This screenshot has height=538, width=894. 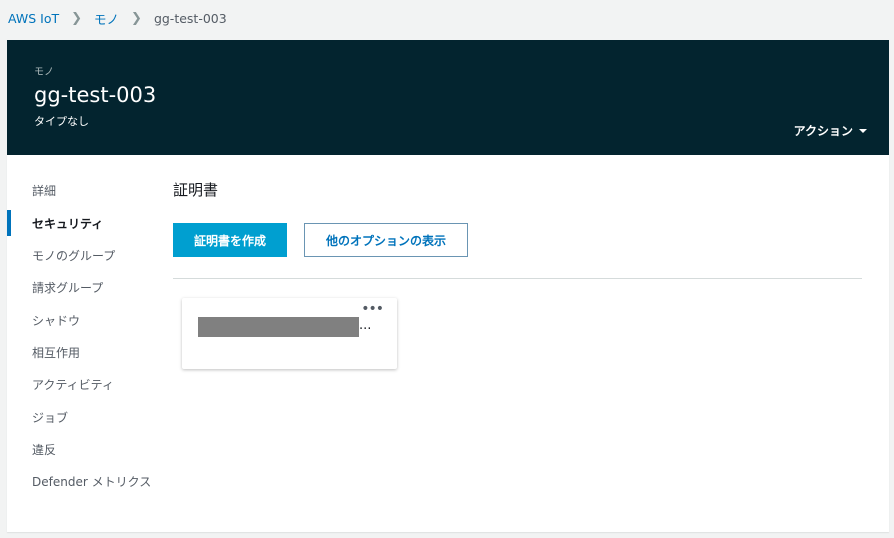 I want to click on section-title: 証明書, so click(x=196, y=190).